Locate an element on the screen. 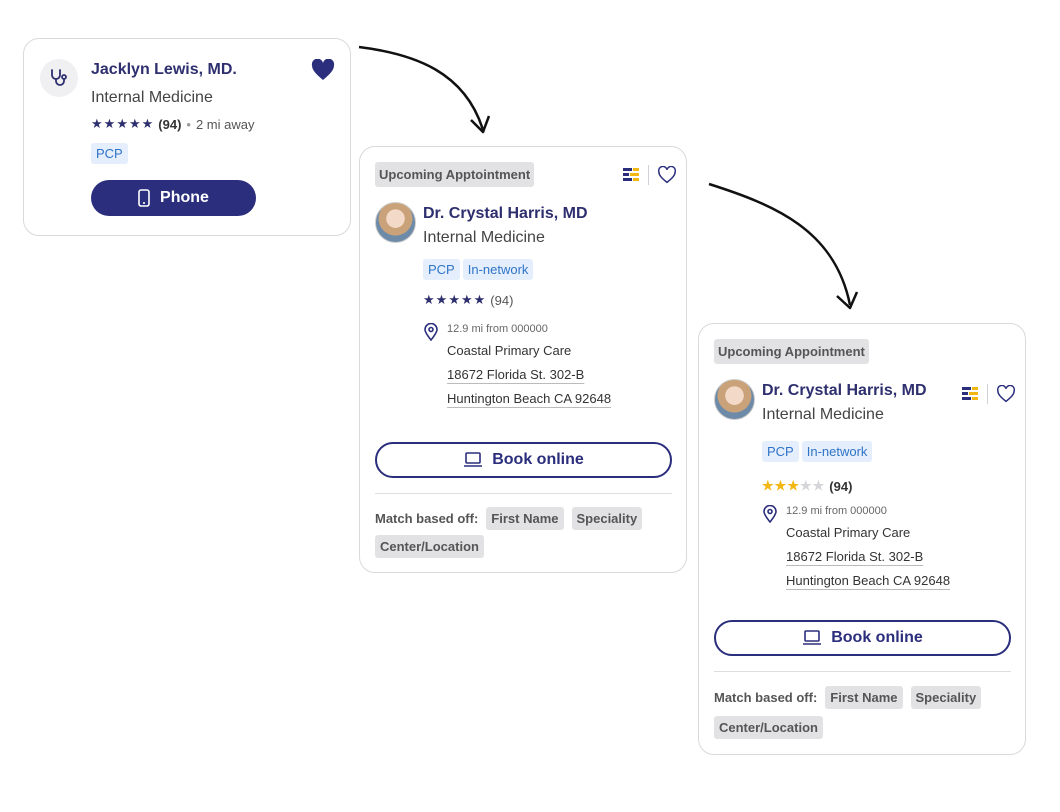 This screenshot has height=812, width=1060. distance: 2 mi away is located at coordinates (225, 124).